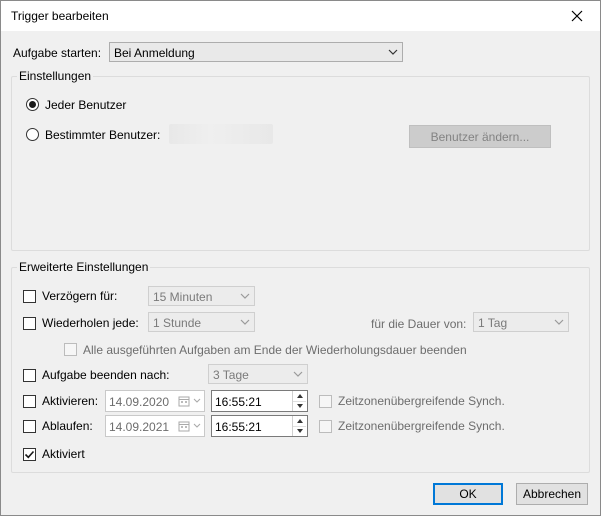 The height and width of the screenshot is (516, 601). What do you see at coordinates (300, 16) in the screenshot?
I see `title-bar: Trigger bearbeiten` at bounding box center [300, 16].